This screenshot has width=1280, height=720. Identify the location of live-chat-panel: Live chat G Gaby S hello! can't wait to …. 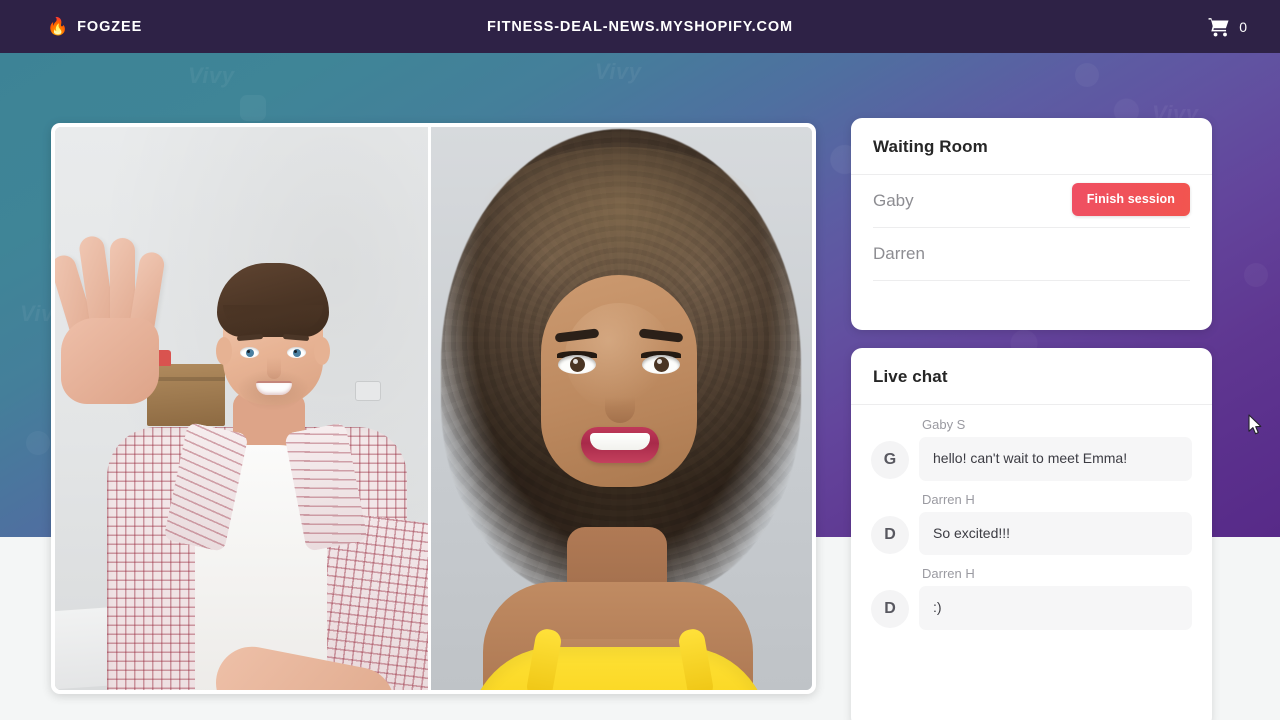
(1031, 534).